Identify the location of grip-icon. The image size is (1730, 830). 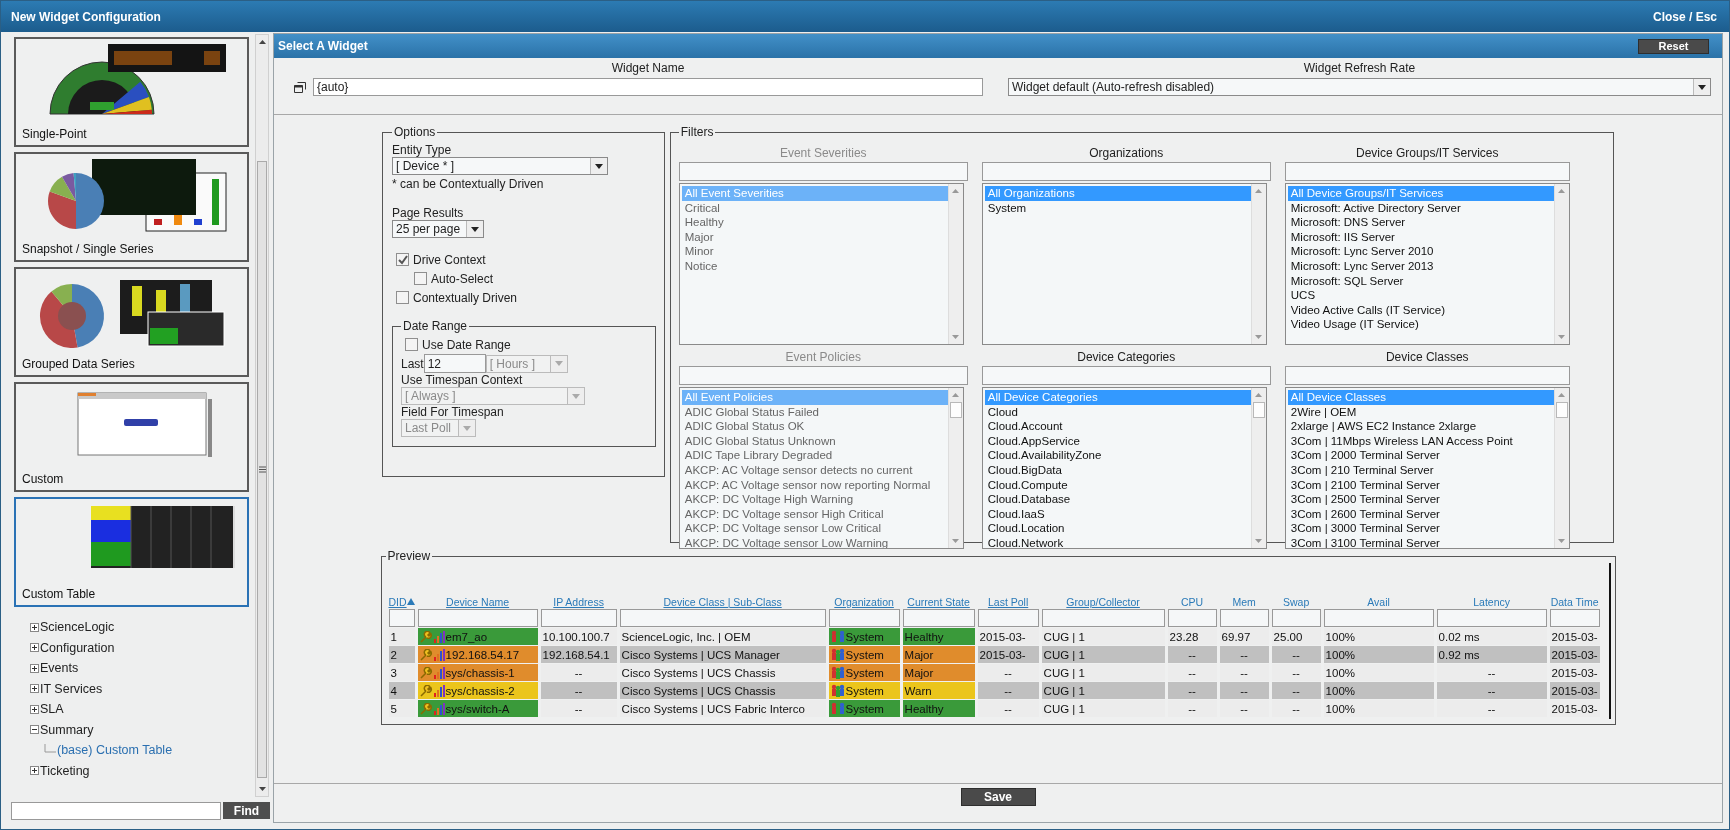
(262, 469).